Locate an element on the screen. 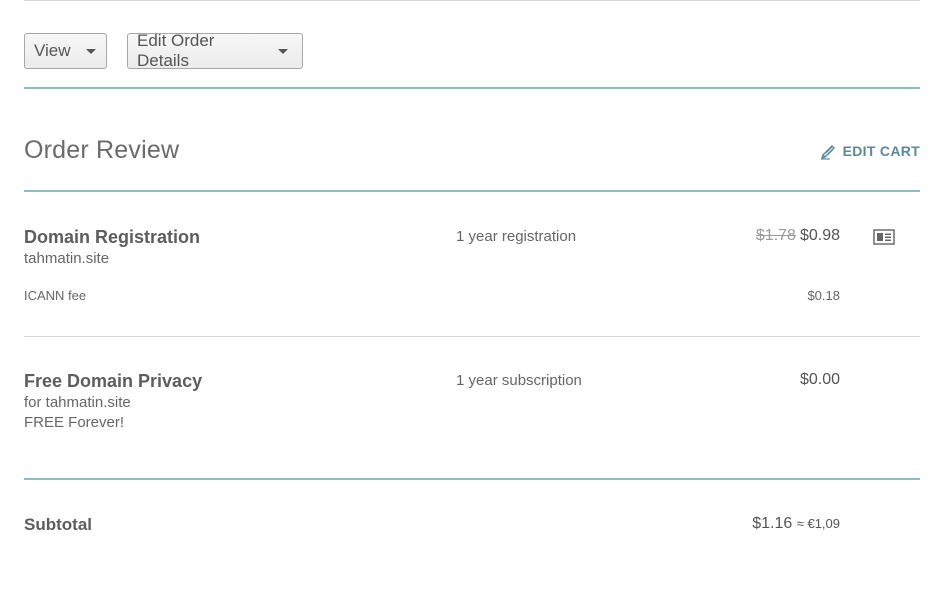 The height and width of the screenshot is (610, 951). header-divider is located at coordinates (472, 191).